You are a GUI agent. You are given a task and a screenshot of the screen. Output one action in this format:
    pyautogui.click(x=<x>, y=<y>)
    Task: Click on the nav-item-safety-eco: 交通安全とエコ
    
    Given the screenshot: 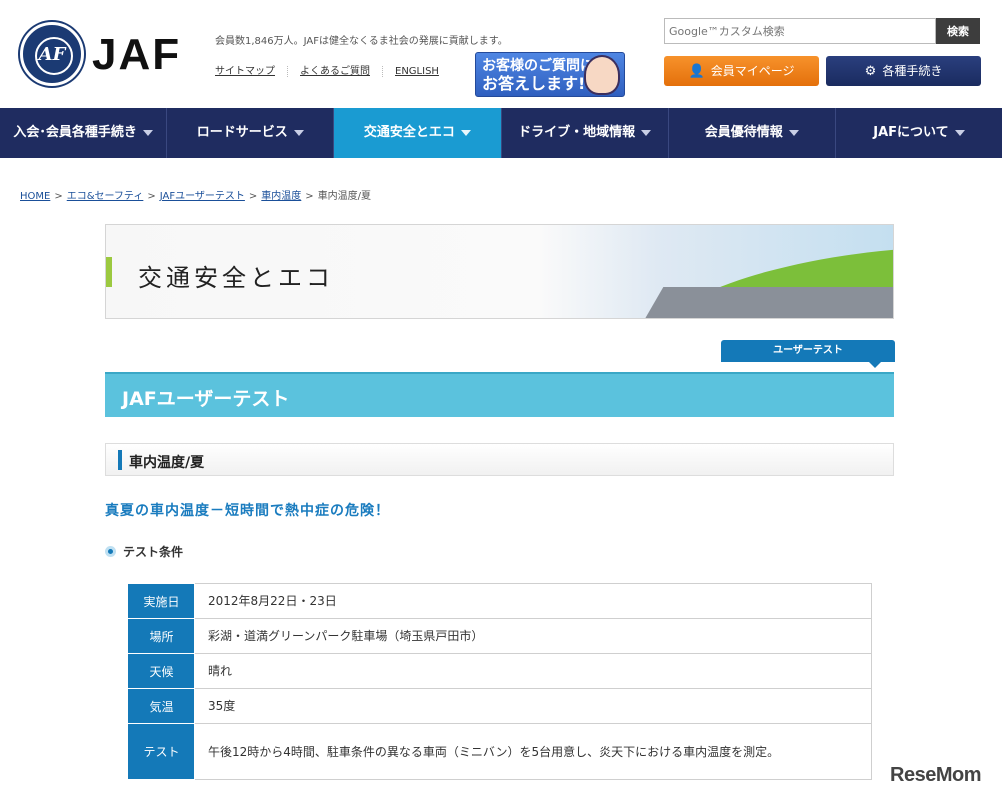 What is the action you would take?
    pyautogui.click(x=418, y=133)
    